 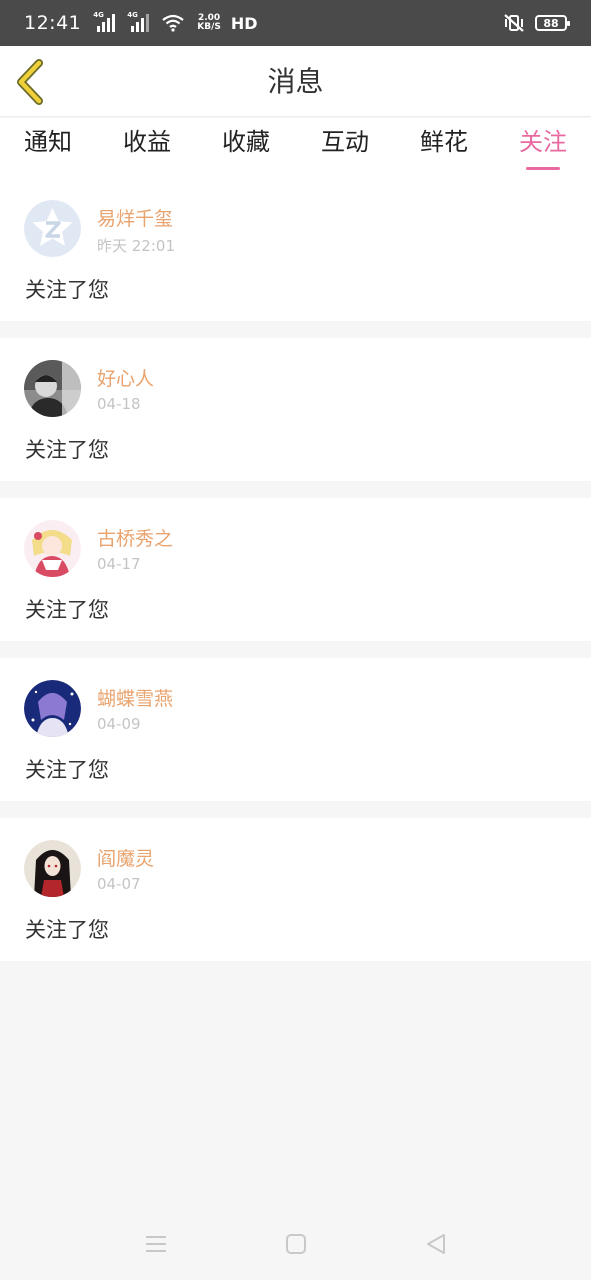 What do you see at coordinates (246, 148) in the screenshot?
I see `tab-favorites: 收藏` at bounding box center [246, 148].